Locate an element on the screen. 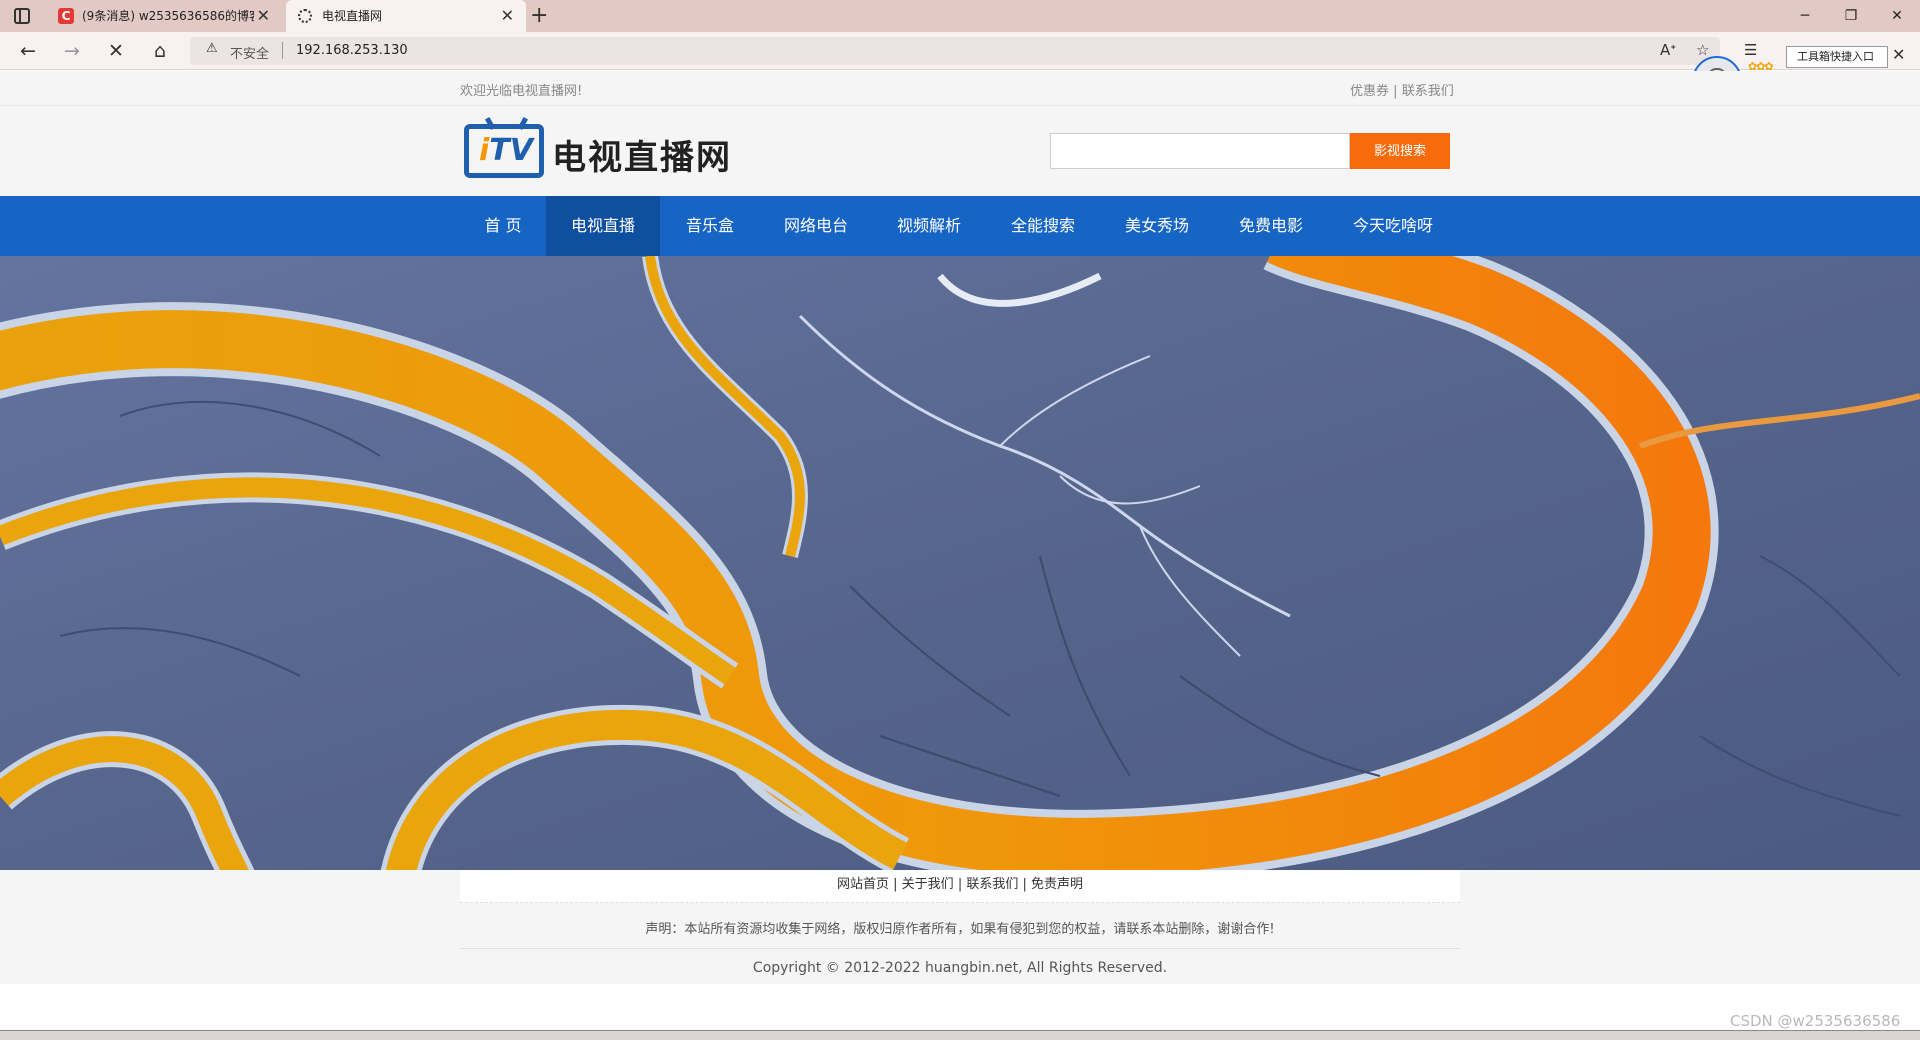 The width and height of the screenshot is (1920, 1040). logo-mark: iTV is located at coordinates (506, 150).